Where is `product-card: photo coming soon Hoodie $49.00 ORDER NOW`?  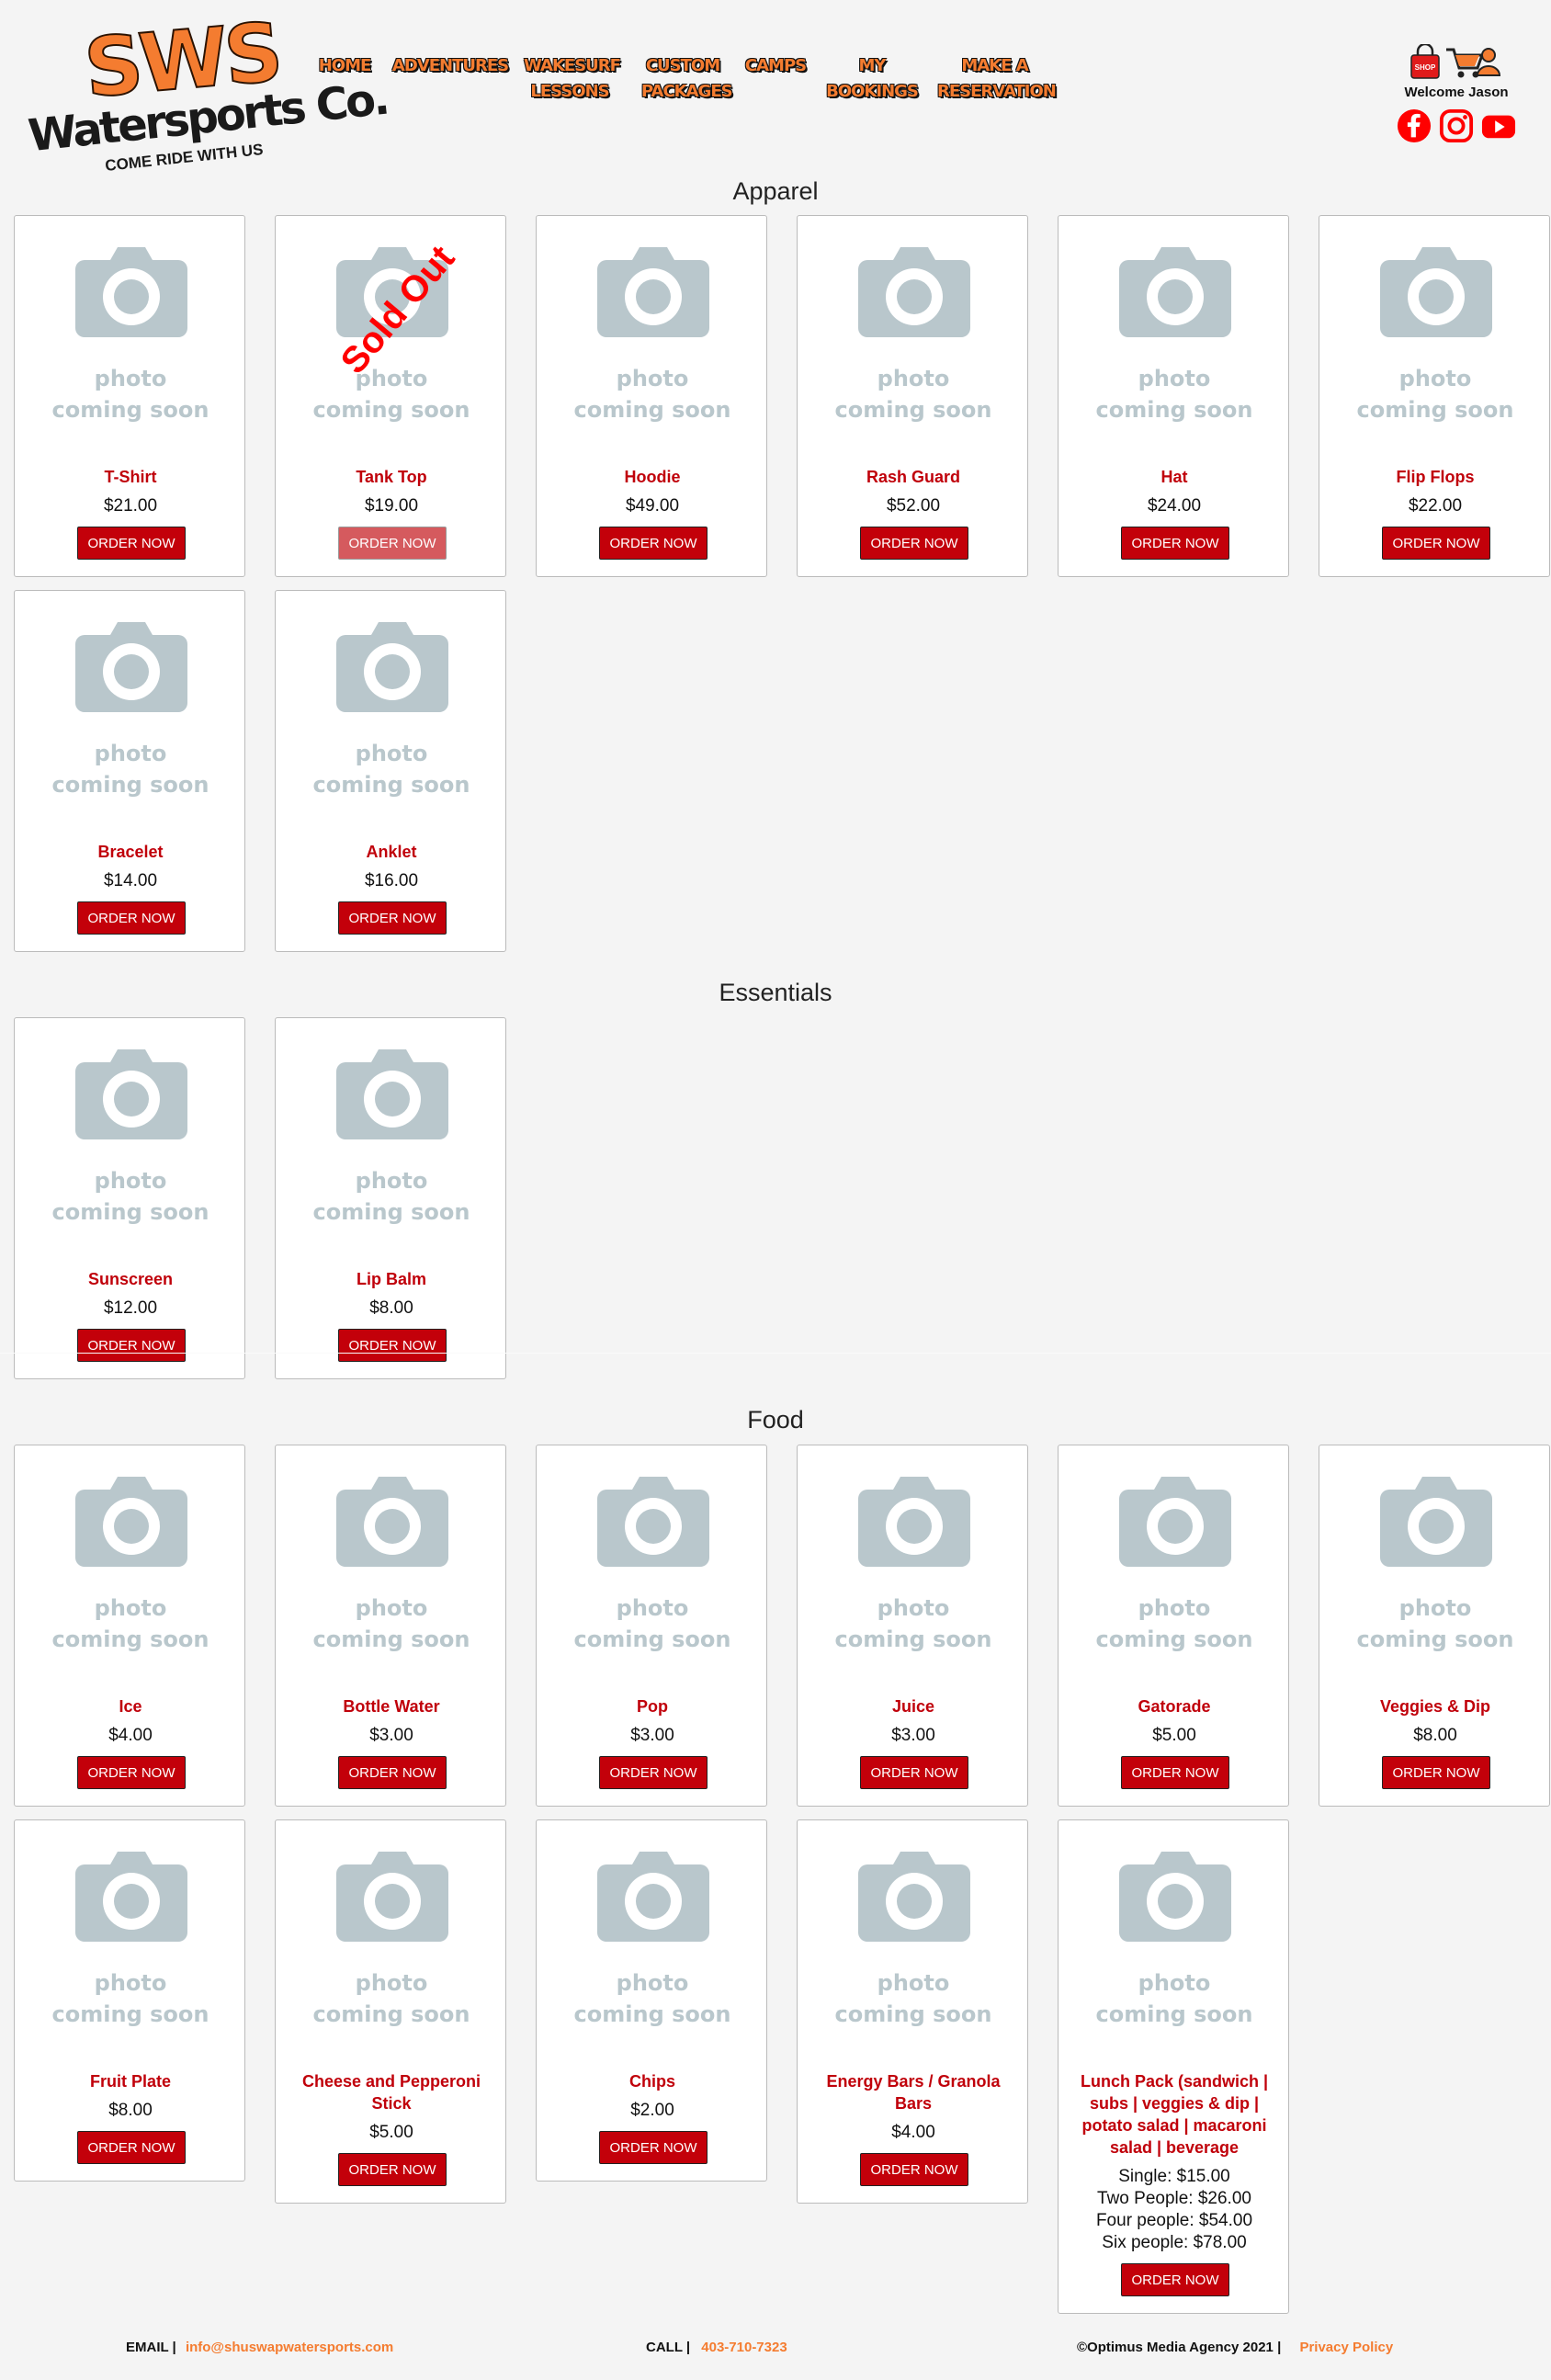
product-card: photo coming soon Hoodie $49.00 ORDER NOW is located at coordinates (651, 396).